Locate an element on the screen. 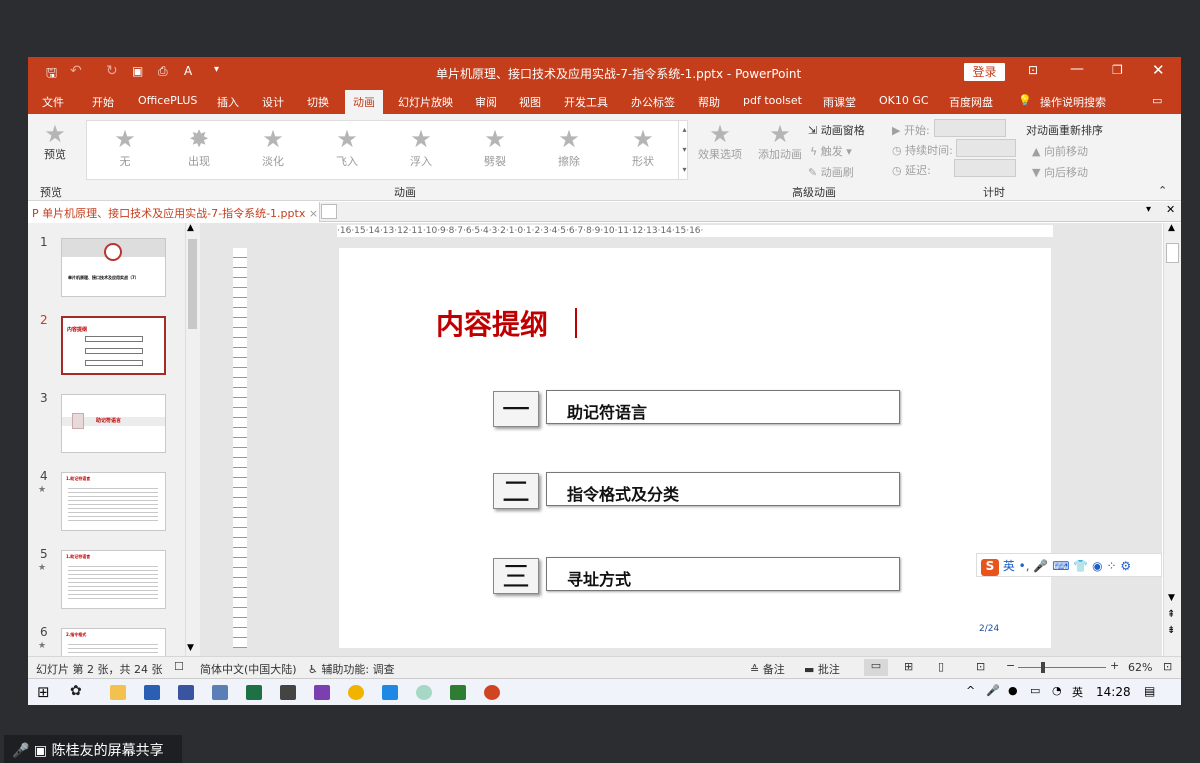 Image resolution: width=1200 pixels, height=763 pixels. duration-input is located at coordinates (986, 148).